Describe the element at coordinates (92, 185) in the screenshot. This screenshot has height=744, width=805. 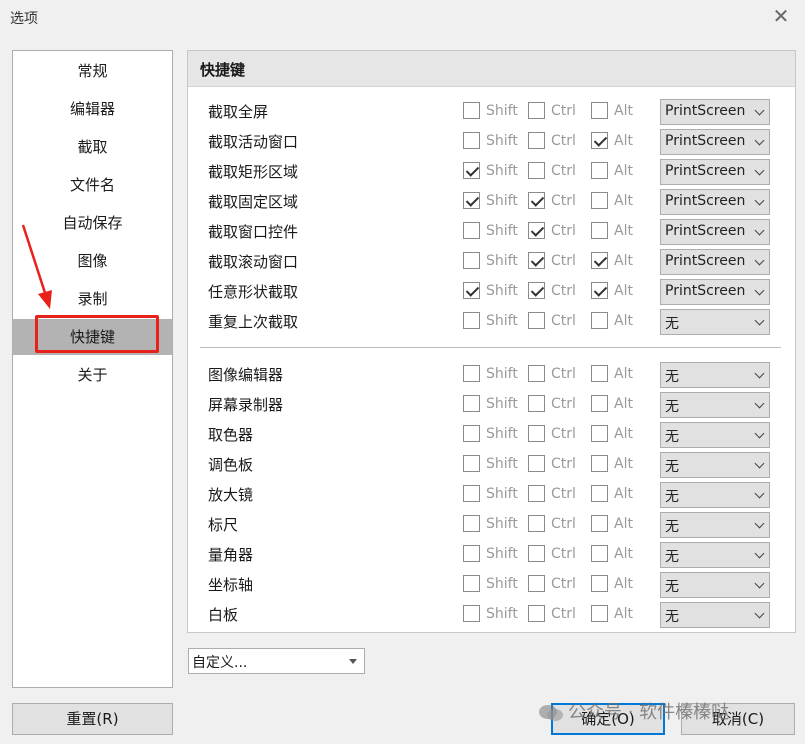
I see `nav-item: 文件名` at that location.